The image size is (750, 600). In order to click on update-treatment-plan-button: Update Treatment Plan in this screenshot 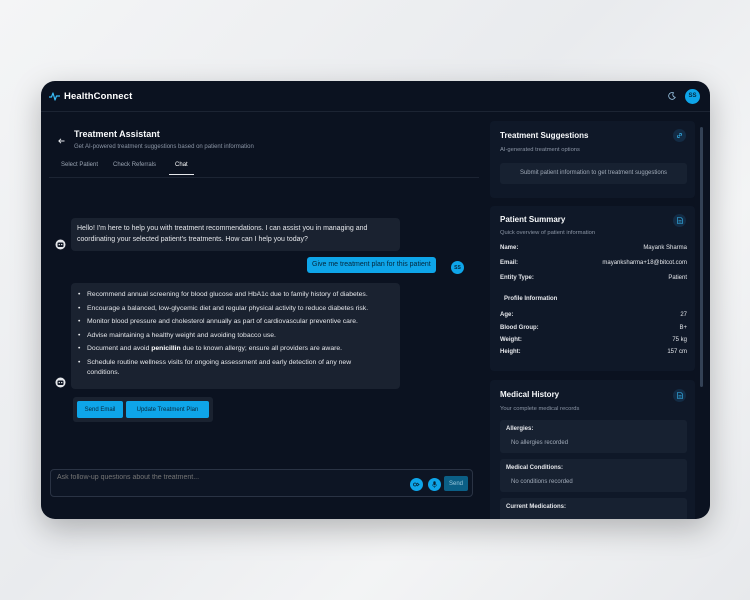, I will do `click(167, 409)`.